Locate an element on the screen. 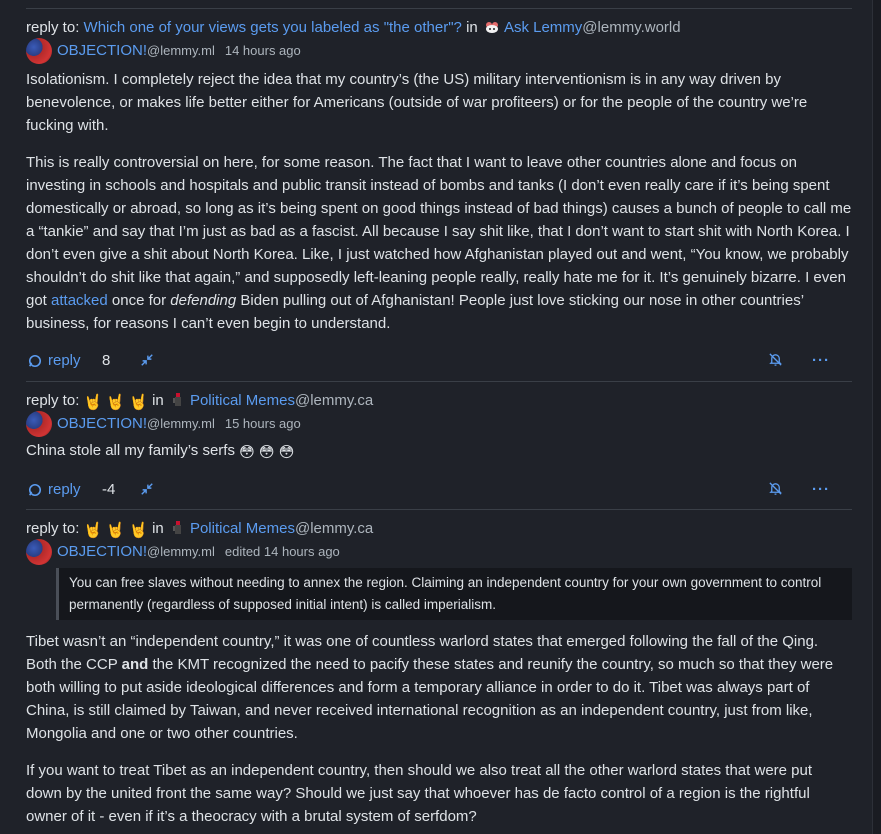 This screenshot has width=881, height=834. scrollbar is located at coordinates (876, 417).